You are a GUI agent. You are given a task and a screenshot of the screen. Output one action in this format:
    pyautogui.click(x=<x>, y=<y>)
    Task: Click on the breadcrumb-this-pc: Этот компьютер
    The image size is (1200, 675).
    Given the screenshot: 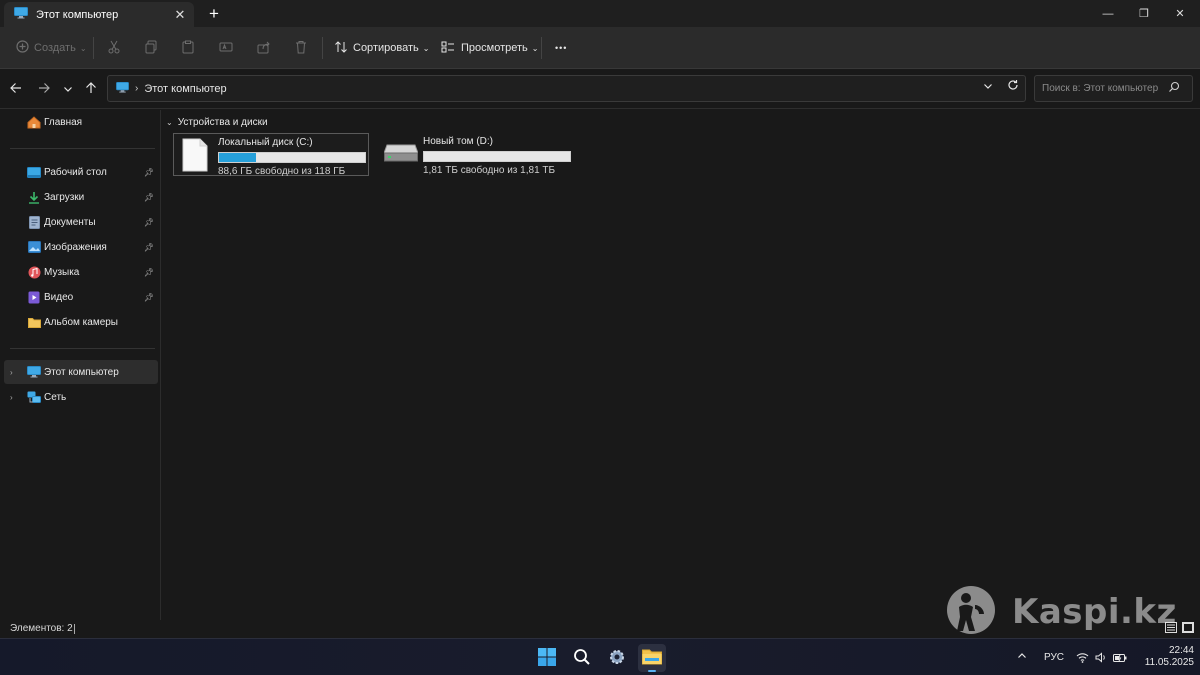 What is the action you would take?
    pyautogui.click(x=185, y=89)
    